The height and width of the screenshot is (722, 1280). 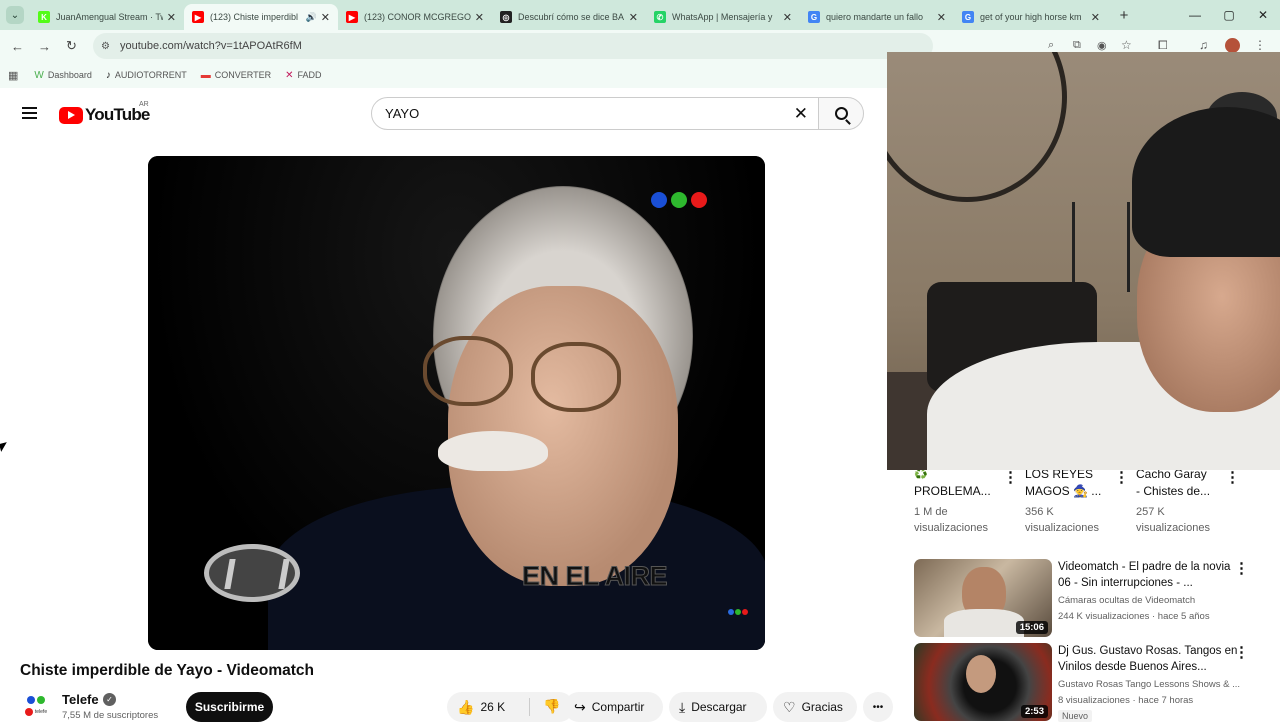 I want to click on tab-title: JuanAmengual Stream · Tw, so click(x=109, y=17).